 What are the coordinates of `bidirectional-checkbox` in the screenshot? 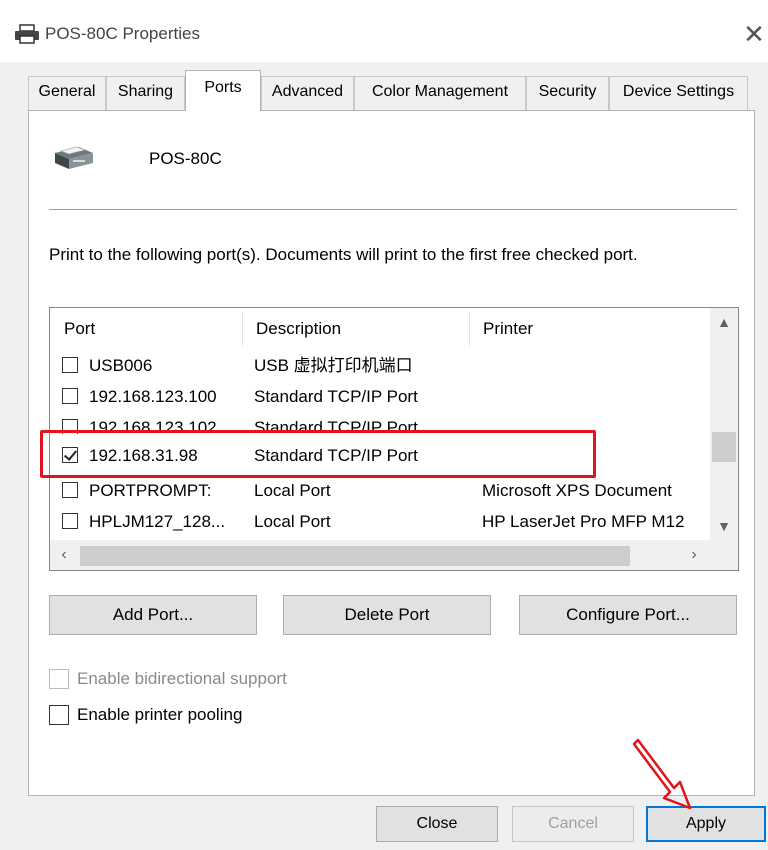 It's located at (59, 679).